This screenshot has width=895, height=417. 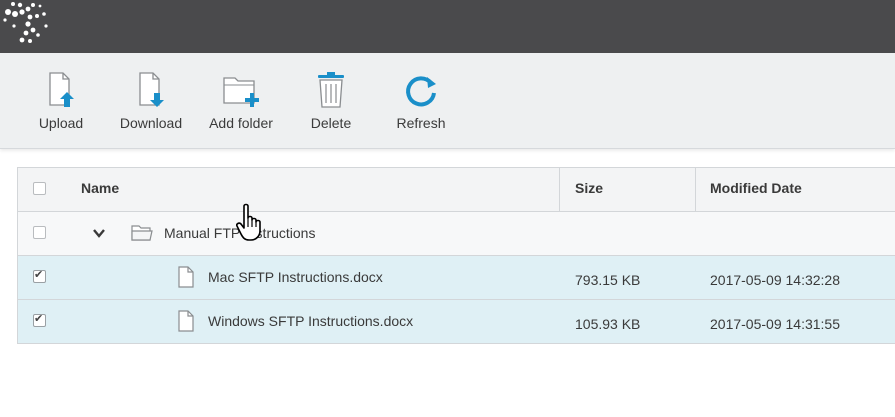 What do you see at coordinates (151, 89) in the screenshot?
I see `download-icon` at bounding box center [151, 89].